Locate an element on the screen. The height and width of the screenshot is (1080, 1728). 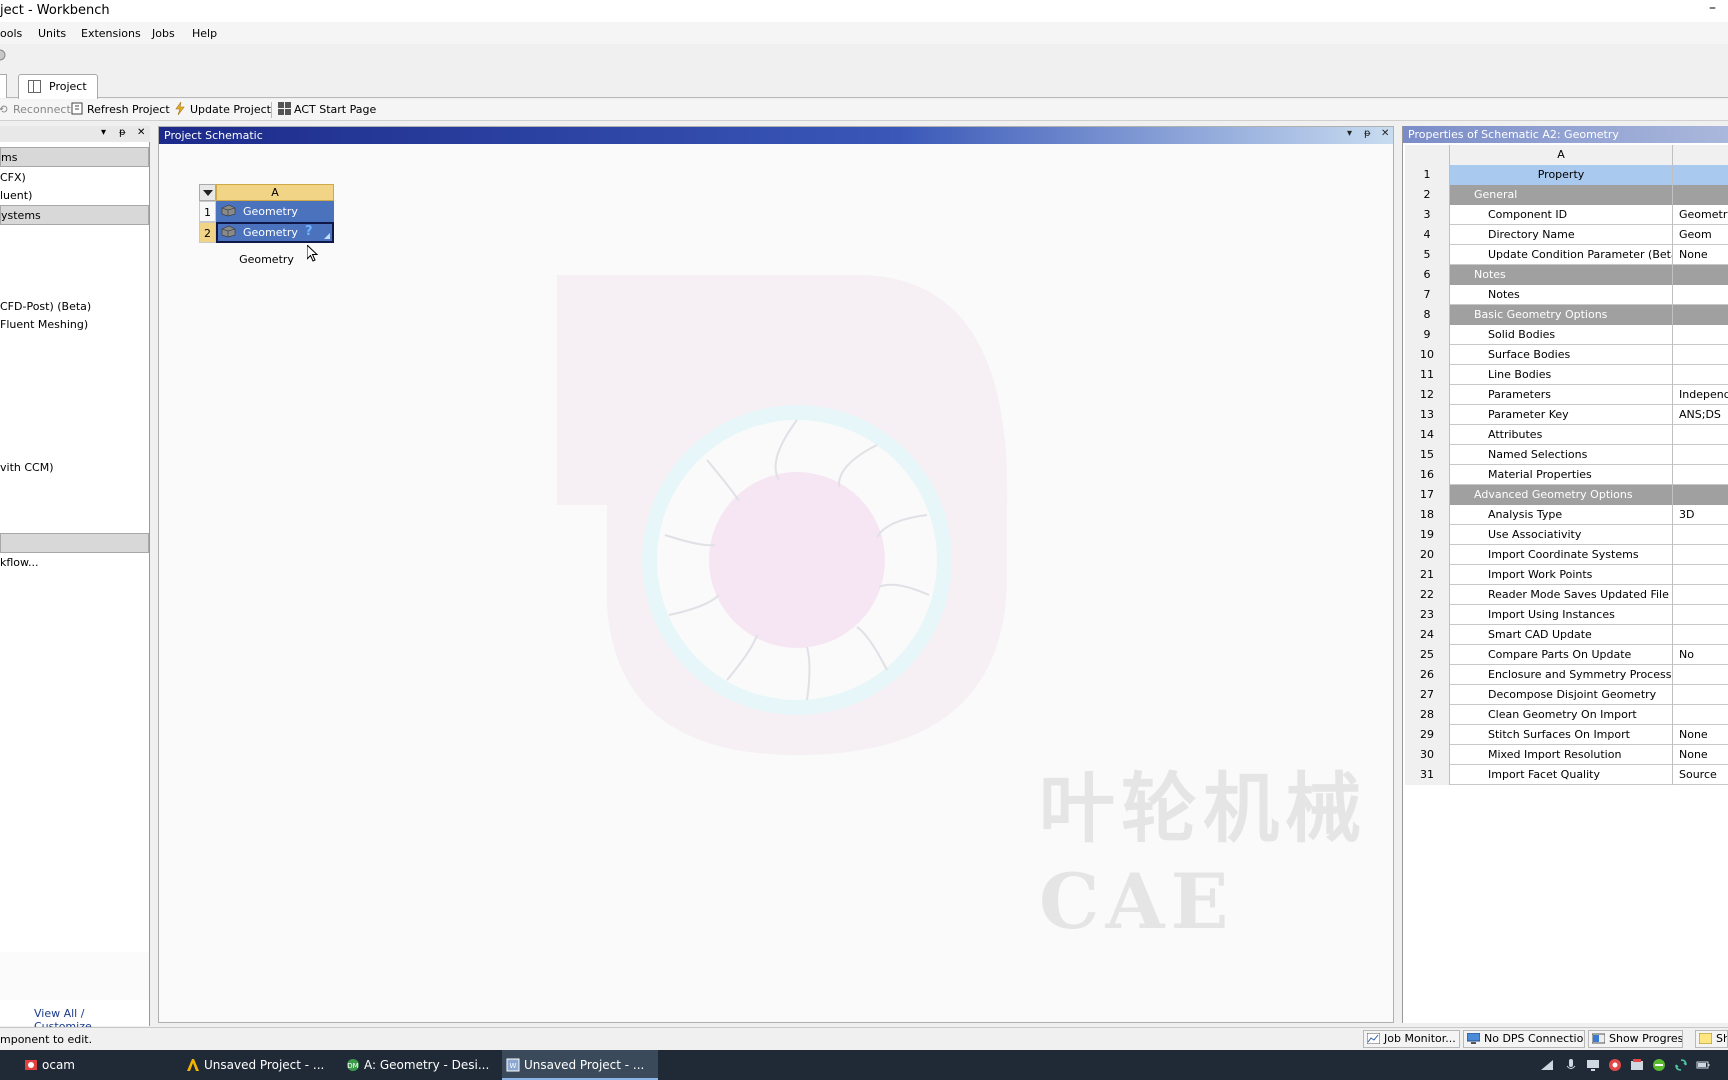
toolbox-item-cfd-post: CFD-Post) (Beta) is located at coordinates (45, 306).